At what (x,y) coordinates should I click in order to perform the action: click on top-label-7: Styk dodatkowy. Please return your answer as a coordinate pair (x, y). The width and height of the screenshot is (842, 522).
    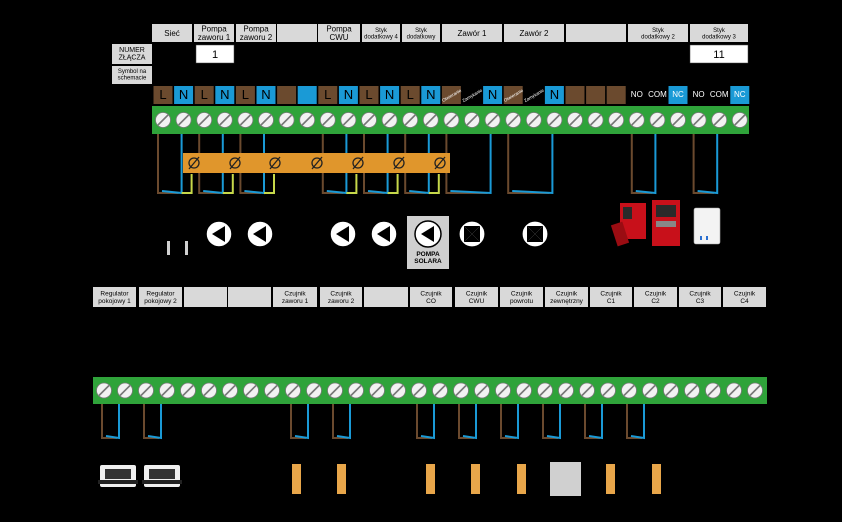
    Looking at the image, I should click on (421, 33).